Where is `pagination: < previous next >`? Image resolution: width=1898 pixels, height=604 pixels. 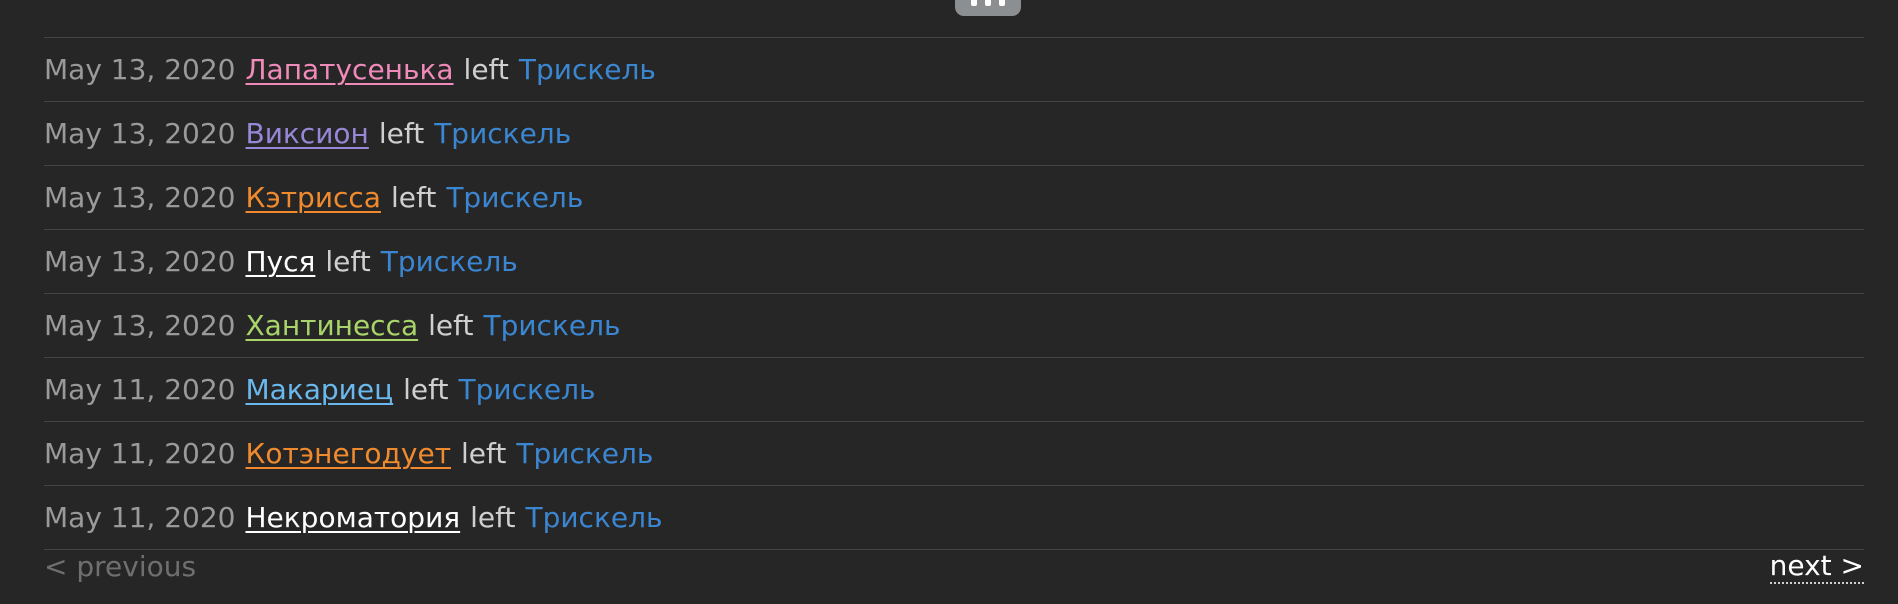 pagination: < previous next > is located at coordinates (954, 568).